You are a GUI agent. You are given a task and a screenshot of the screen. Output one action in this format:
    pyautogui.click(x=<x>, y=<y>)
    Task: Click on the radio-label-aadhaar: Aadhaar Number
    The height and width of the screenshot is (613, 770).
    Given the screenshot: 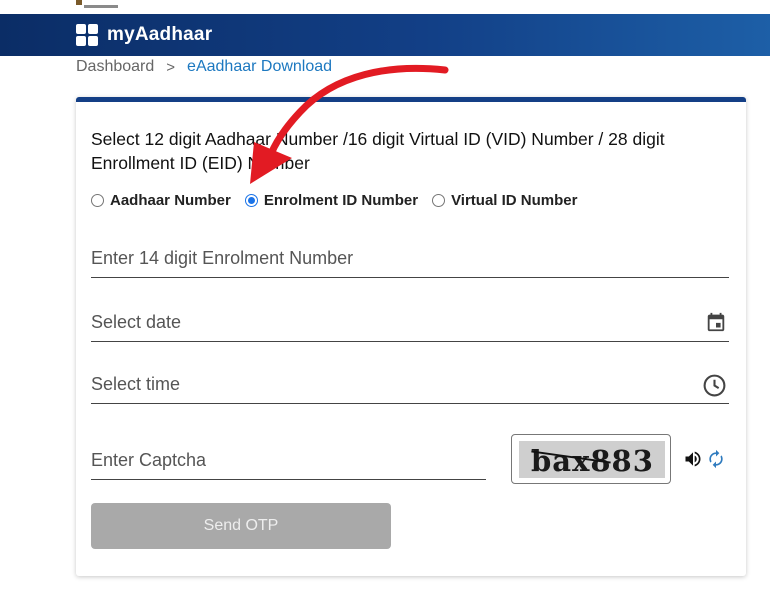 What is the action you would take?
    pyautogui.click(x=170, y=200)
    